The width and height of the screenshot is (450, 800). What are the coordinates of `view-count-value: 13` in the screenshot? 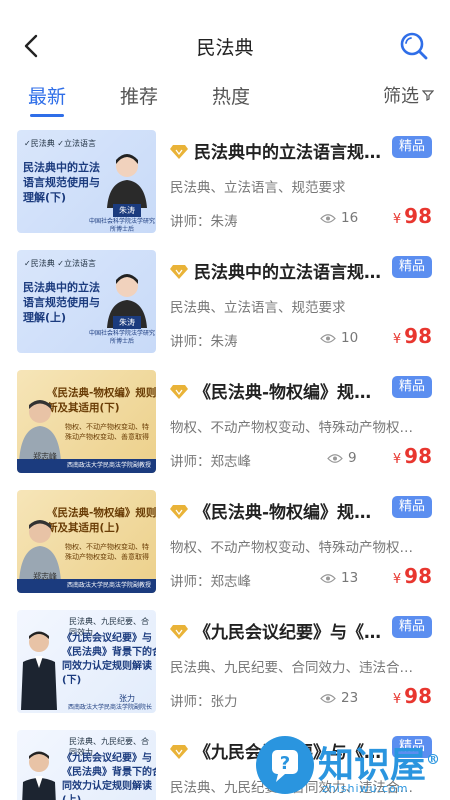 It's located at (350, 578).